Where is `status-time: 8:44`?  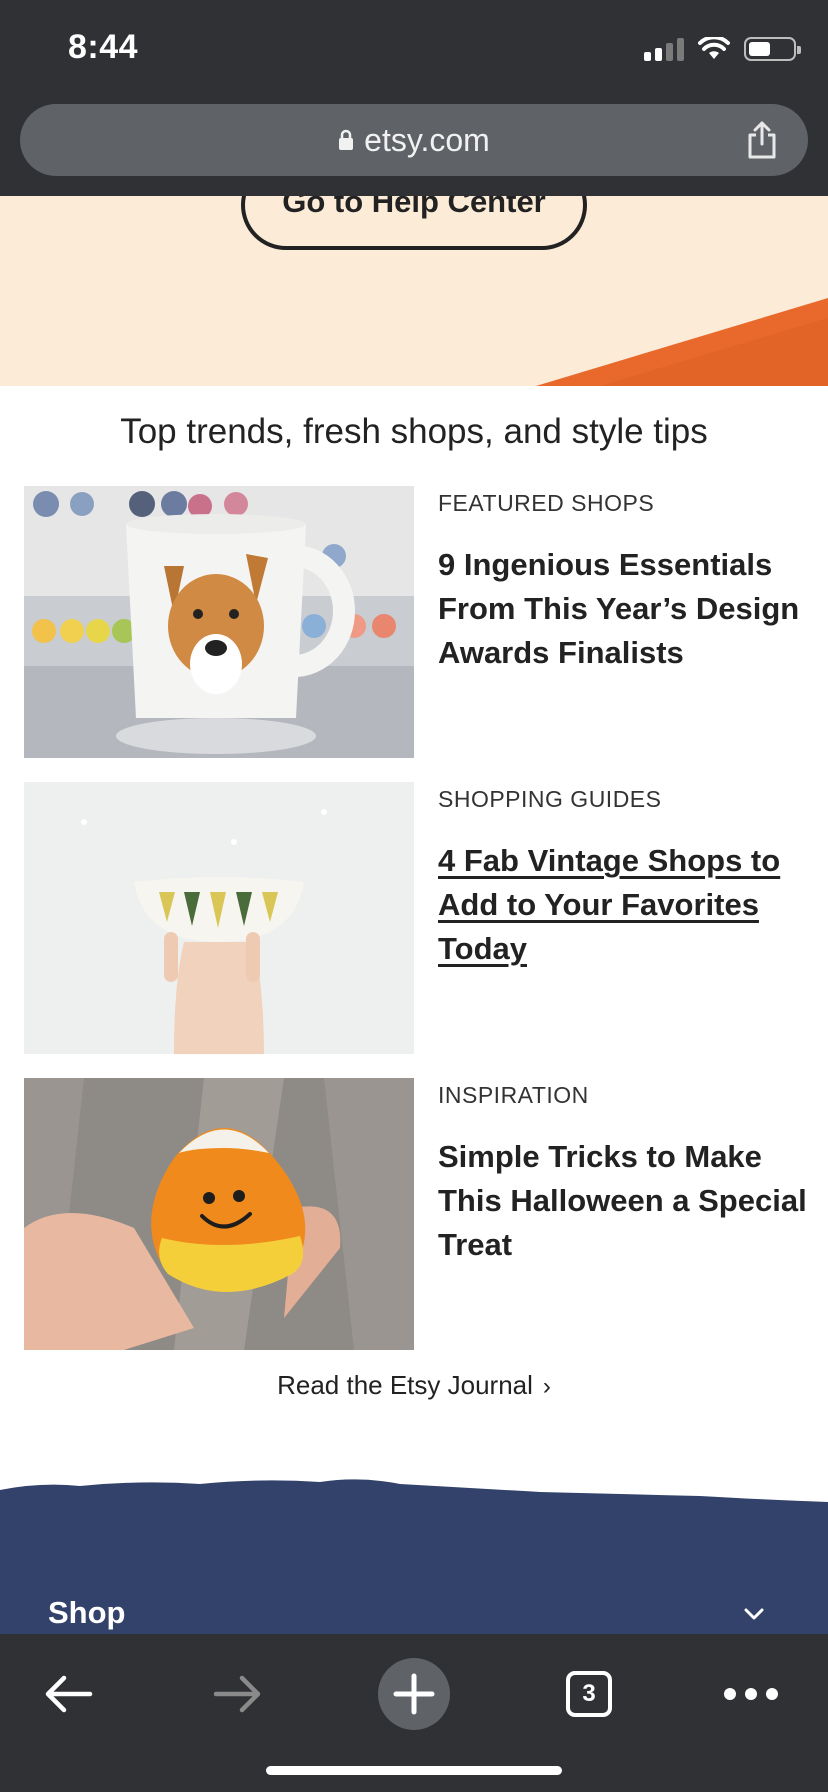 status-time: 8:44 is located at coordinates (103, 47).